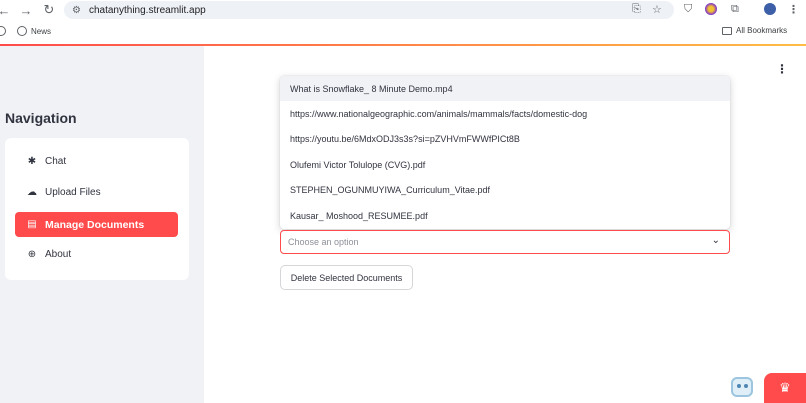 The width and height of the screenshot is (806, 403). Describe the element at coordinates (3, 31) in the screenshot. I see `bookmark-apps-icon` at that location.